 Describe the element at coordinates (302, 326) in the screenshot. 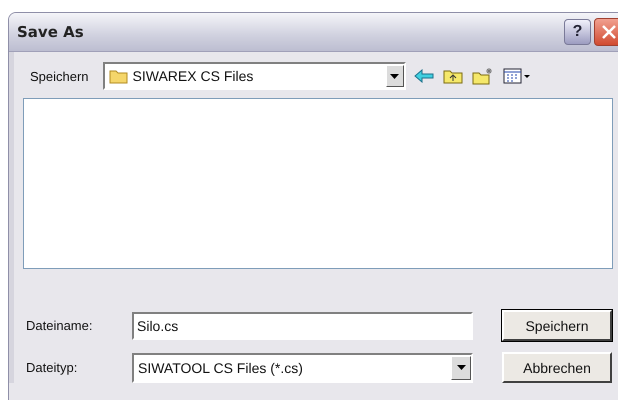

I see `file-name-field: Silo.cs` at that location.